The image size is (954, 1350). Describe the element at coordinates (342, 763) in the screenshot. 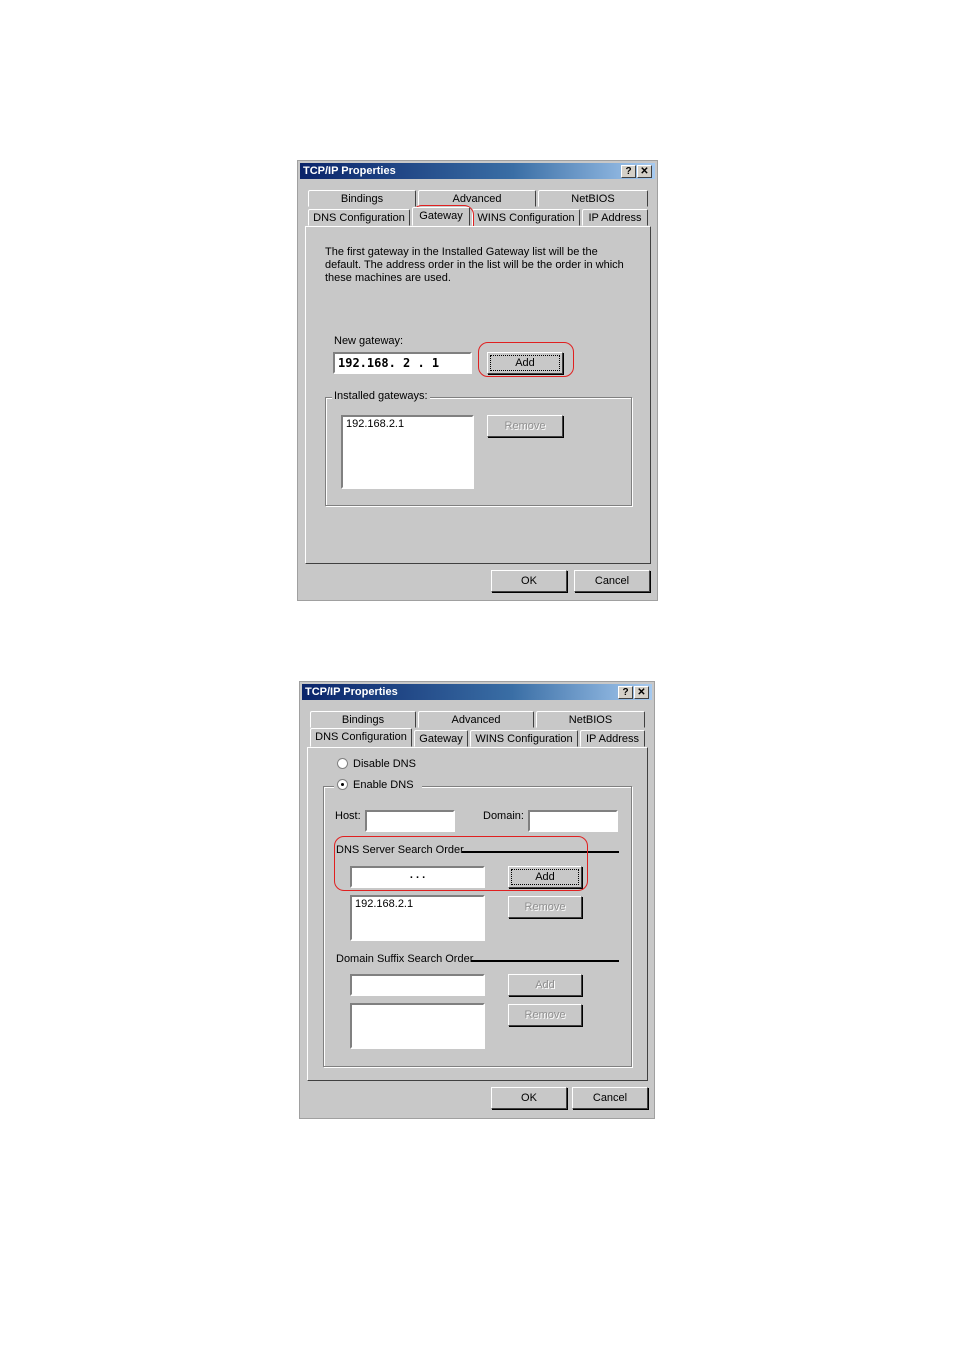

I see `disable-dns-radio` at that location.